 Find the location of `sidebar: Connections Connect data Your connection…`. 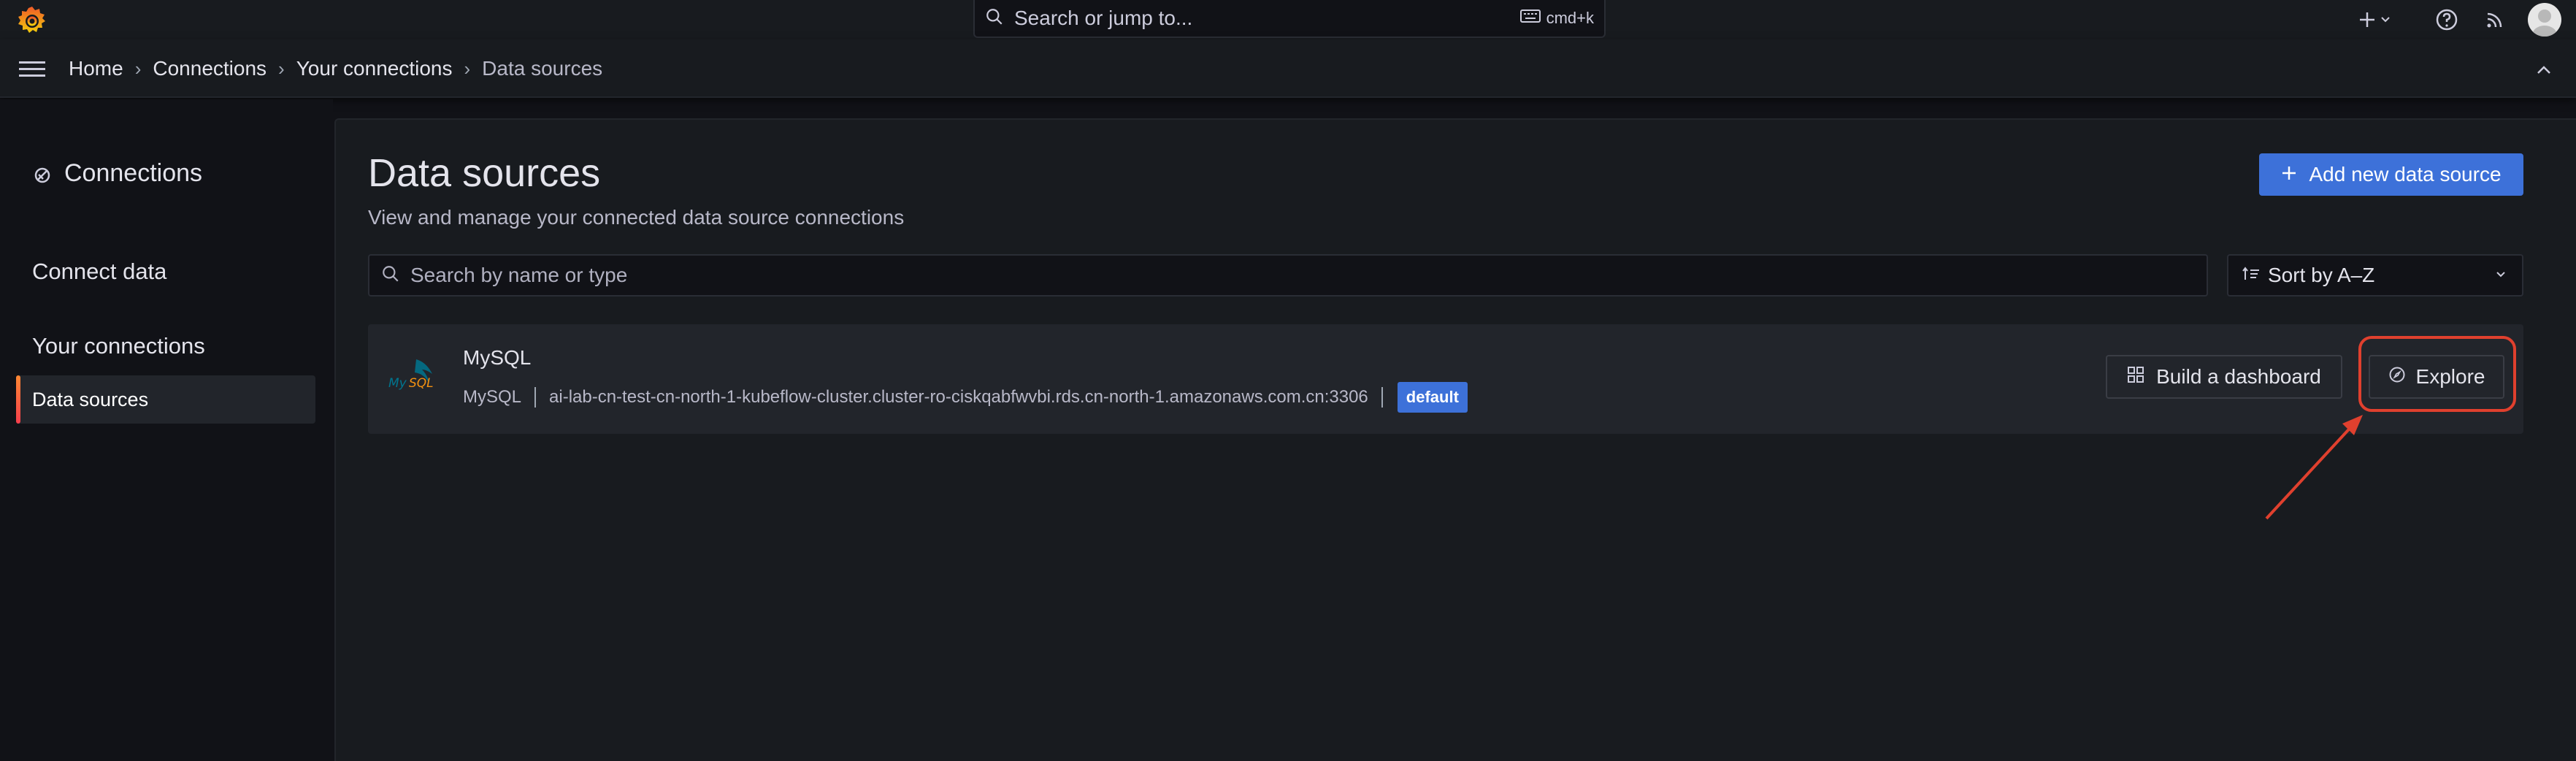

sidebar: Connections Connect data Your connection… is located at coordinates (166, 430).